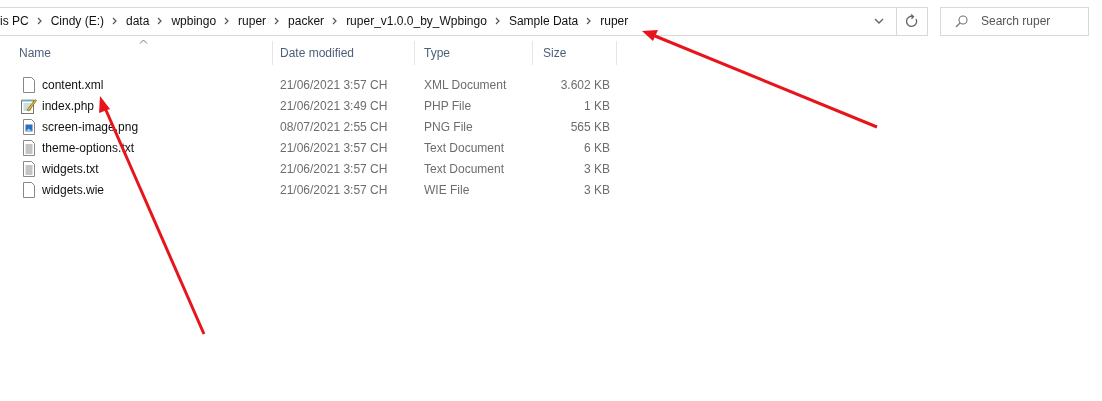  Describe the element at coordinates (879, 21) in the screenshot. I see `dropdown-icon` at that location.